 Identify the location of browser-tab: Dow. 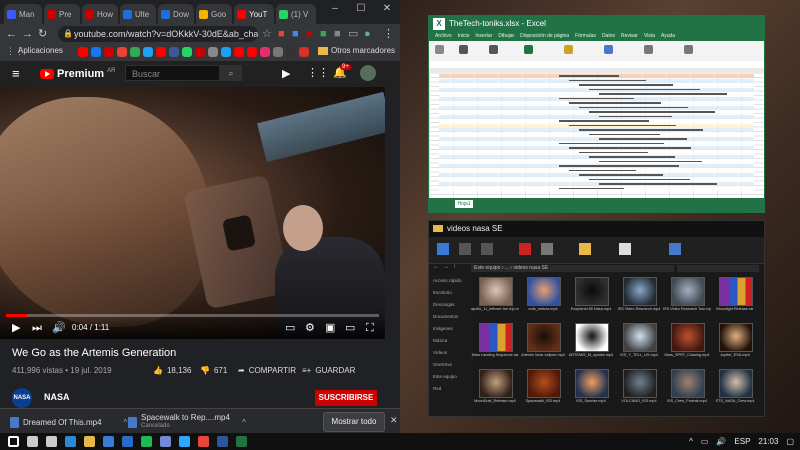
(176, 14).